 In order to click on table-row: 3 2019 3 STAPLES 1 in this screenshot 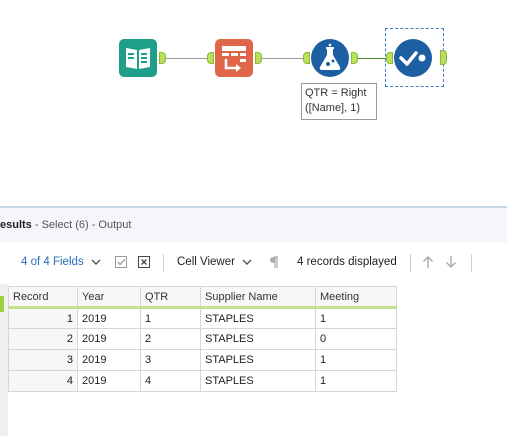, I will do `click(202, 360)`.